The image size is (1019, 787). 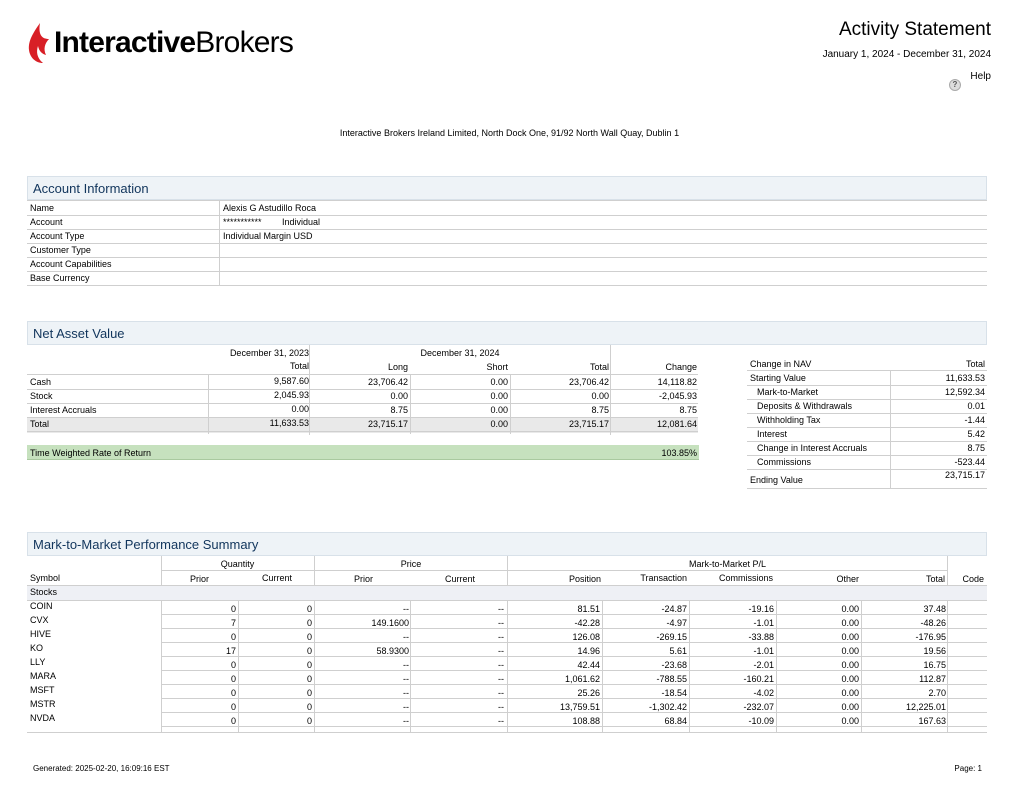 I want to click on mtm-group-quantity: Quantity, so click(x=237, y=564).